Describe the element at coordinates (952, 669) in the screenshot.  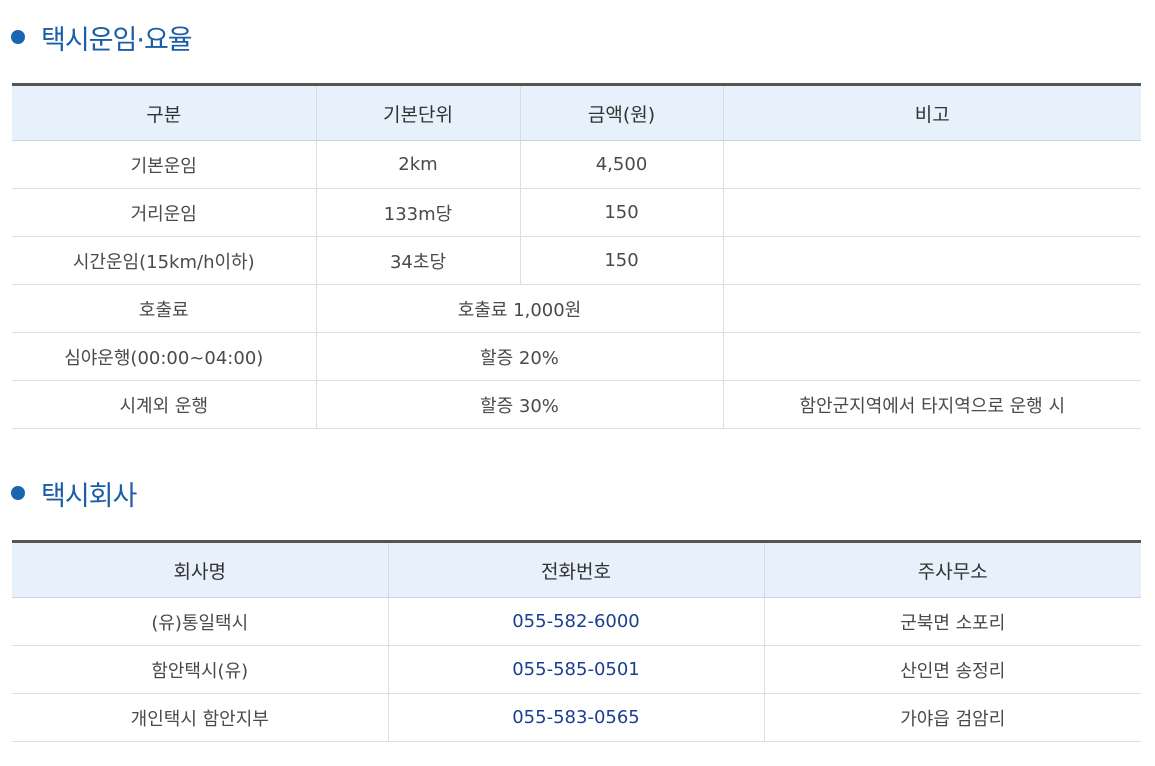
I see `company-office-cell: 산인면 송정리` at that location.